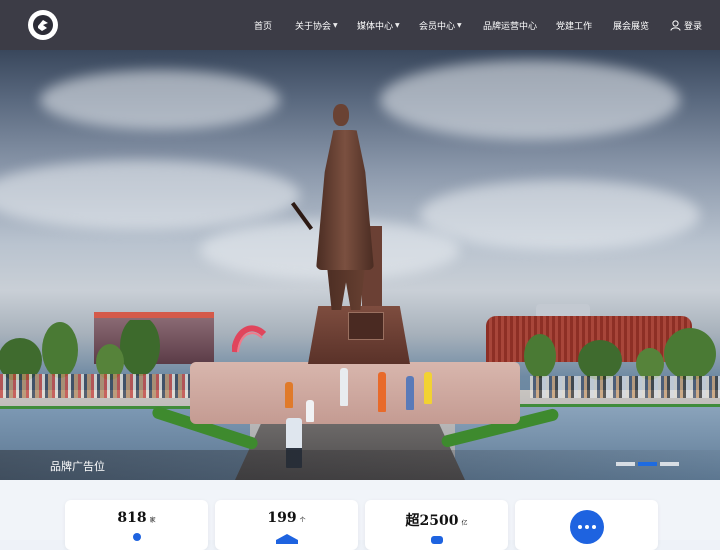 The width and height of the screenshot is (720, 550). What do you see at coordinates (436, 540) in the screenshot?
I see `money-bag-icon` at bounding box center [436, 540].